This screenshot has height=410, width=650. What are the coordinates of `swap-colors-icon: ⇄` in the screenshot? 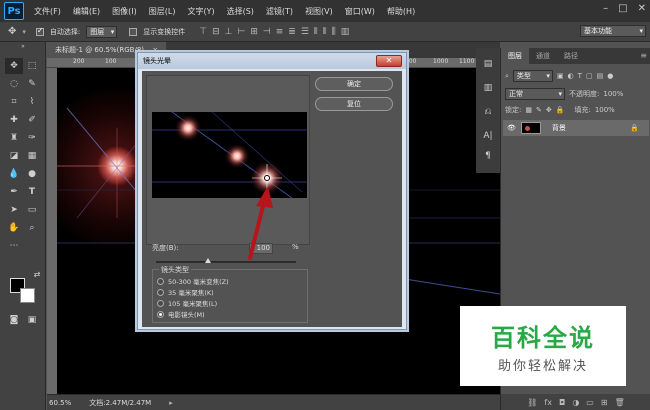 It's located at (37, 274).